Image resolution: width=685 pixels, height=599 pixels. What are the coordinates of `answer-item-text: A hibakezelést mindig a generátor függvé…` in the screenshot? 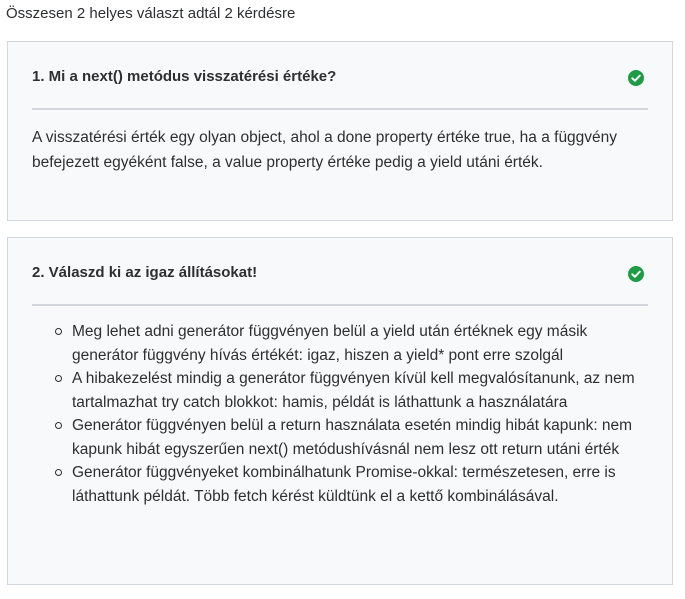 It's located at (353, 390).